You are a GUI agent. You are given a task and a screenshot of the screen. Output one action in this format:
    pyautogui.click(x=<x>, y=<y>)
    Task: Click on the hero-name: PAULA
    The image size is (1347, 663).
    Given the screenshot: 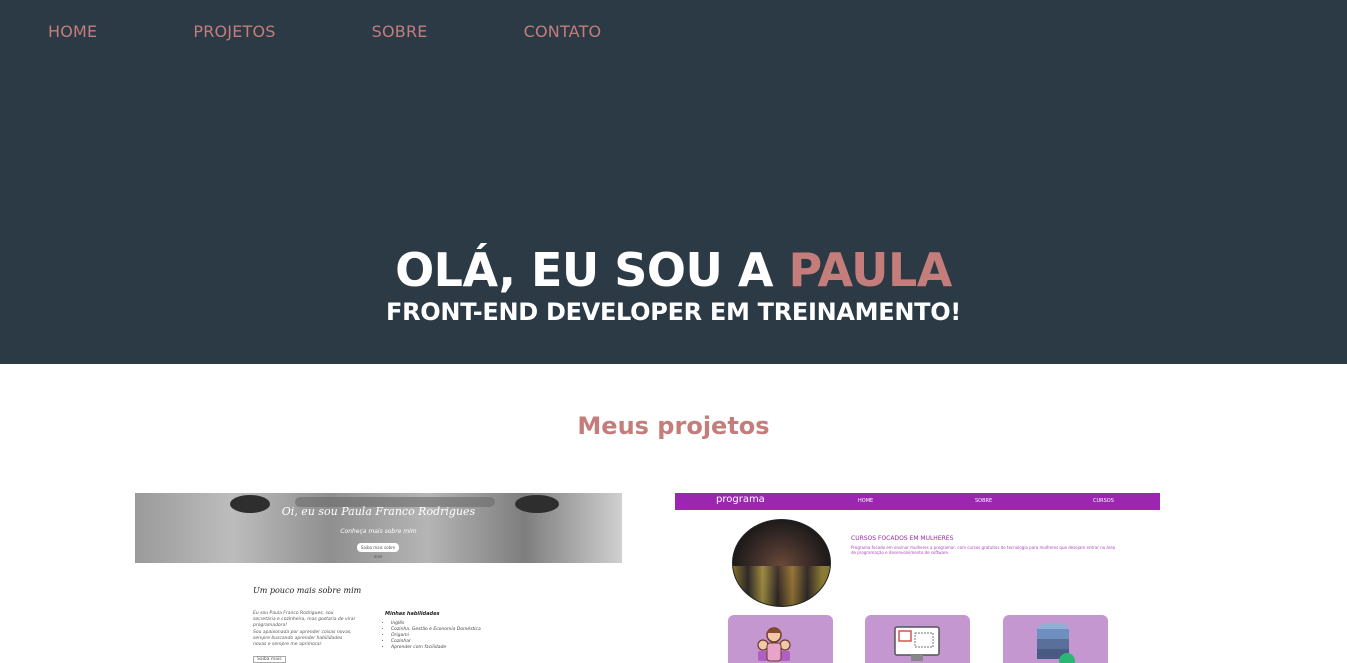 What is the action you would take?
    pyautogui.click(x=870, y=270)
    